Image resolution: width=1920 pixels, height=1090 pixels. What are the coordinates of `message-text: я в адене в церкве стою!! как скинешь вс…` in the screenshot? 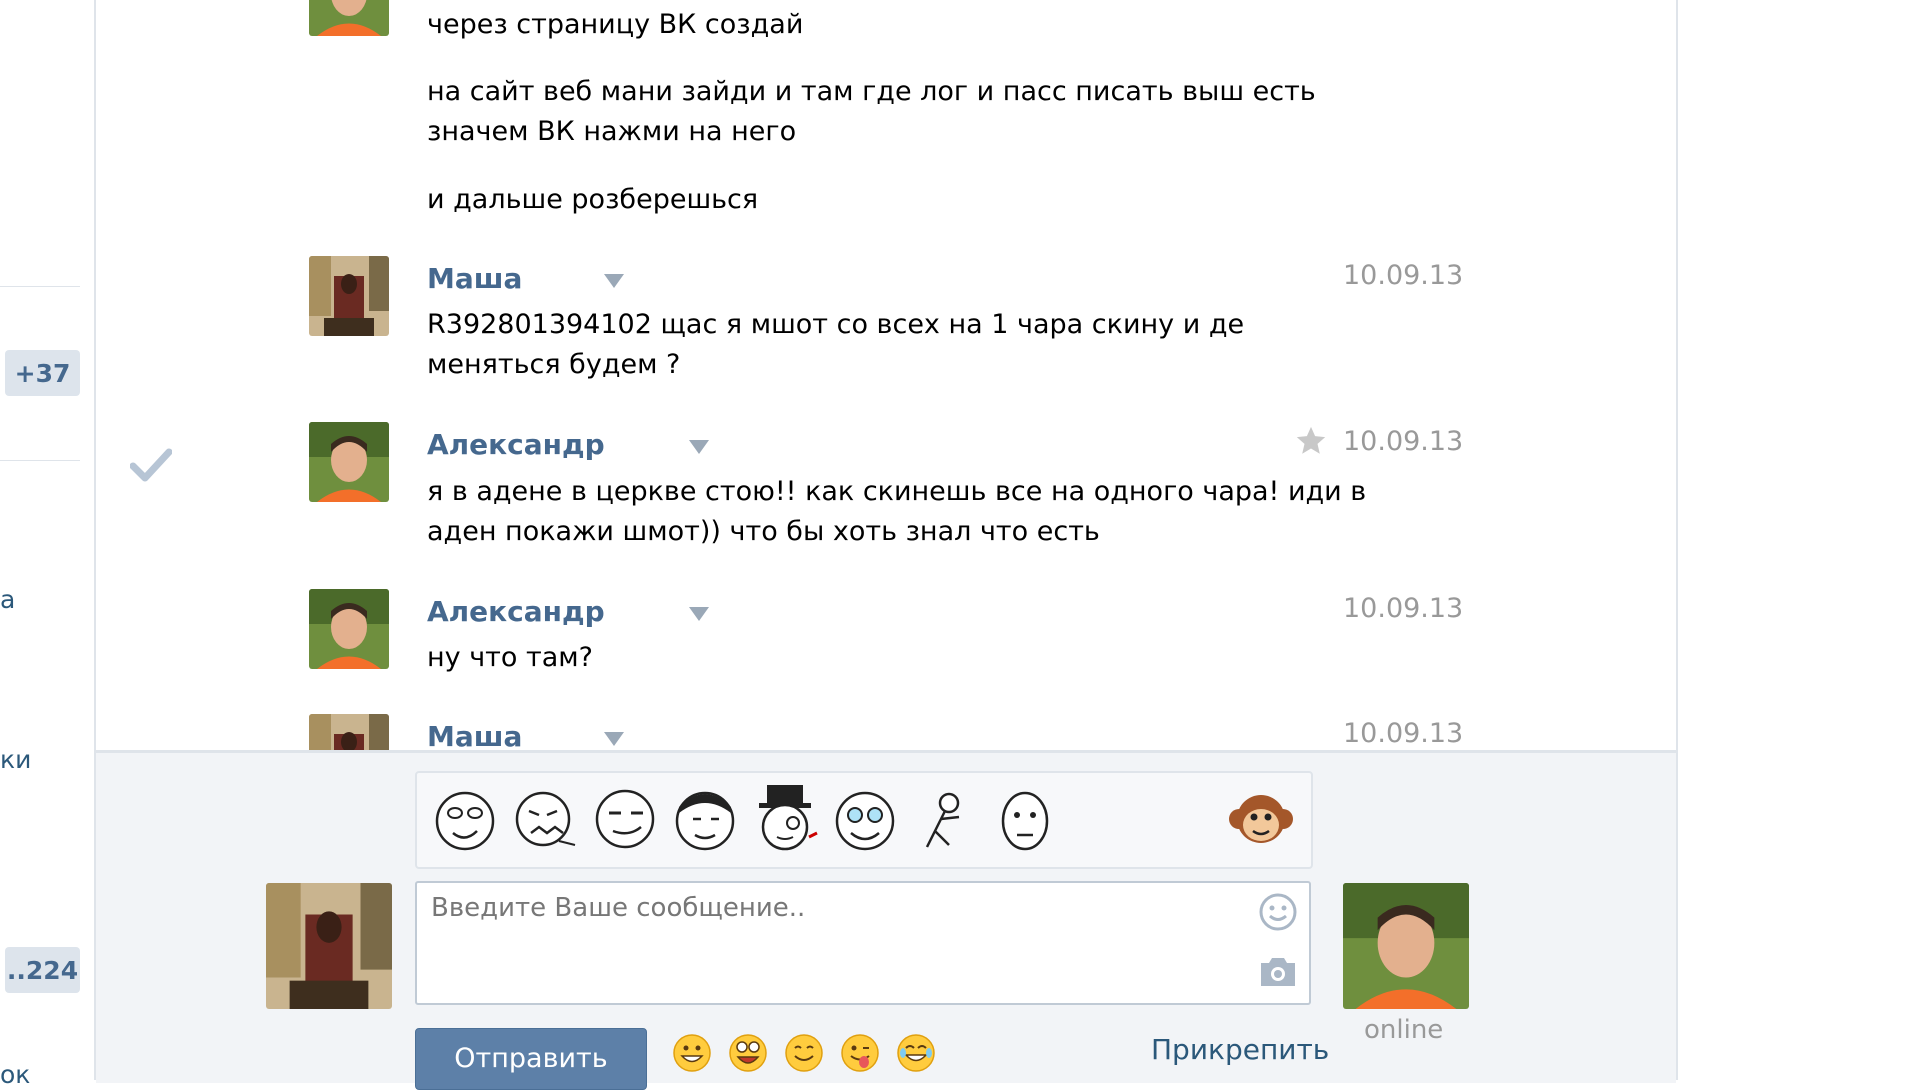 It's located at (897, 491).